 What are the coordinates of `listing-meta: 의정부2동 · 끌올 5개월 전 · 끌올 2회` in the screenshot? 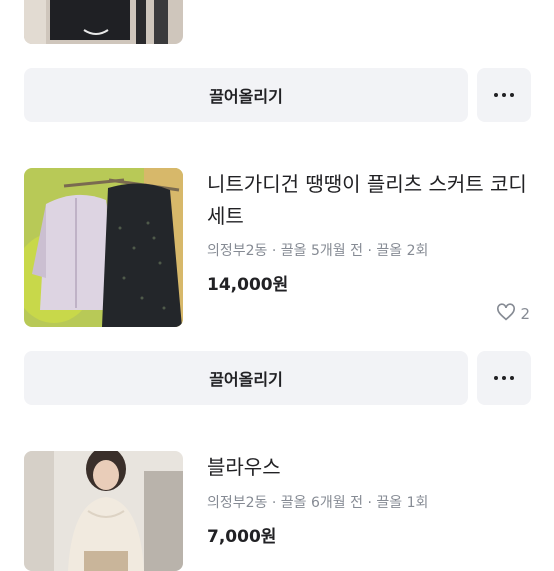 It's located at (317, 250).